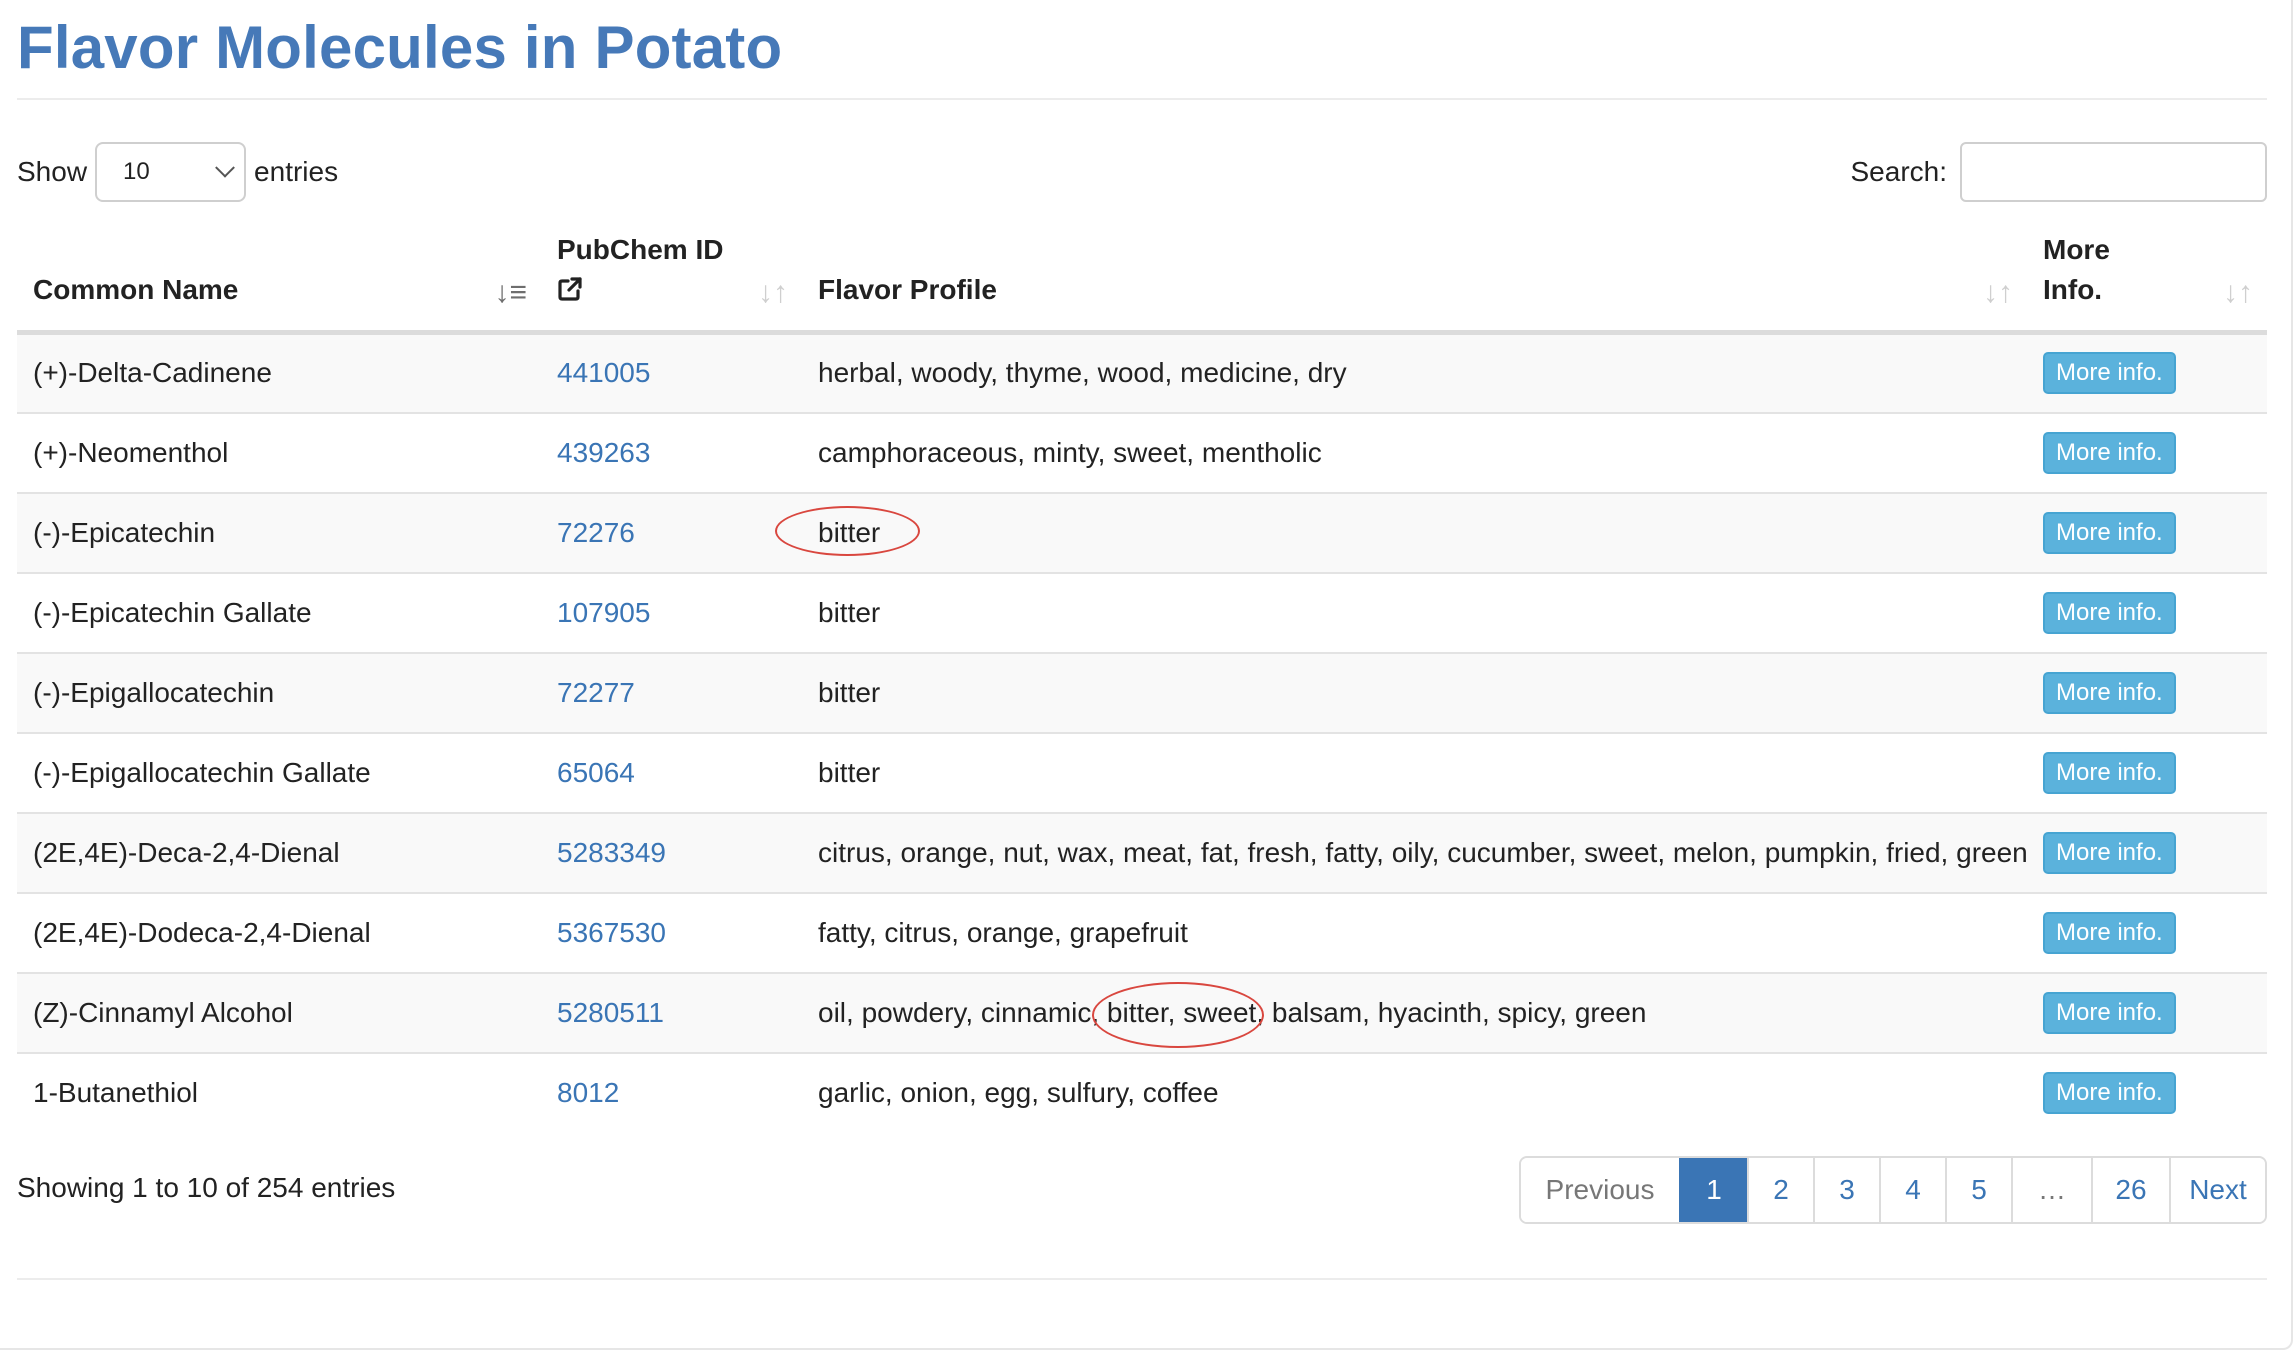 Image resolution: width=2296 pixels, height=1354 pixels. What do you see at coordinates (1846, 1190) in the screenshot?
I see `pagination-page-3: 3` at bounding box center [1846, 1190].